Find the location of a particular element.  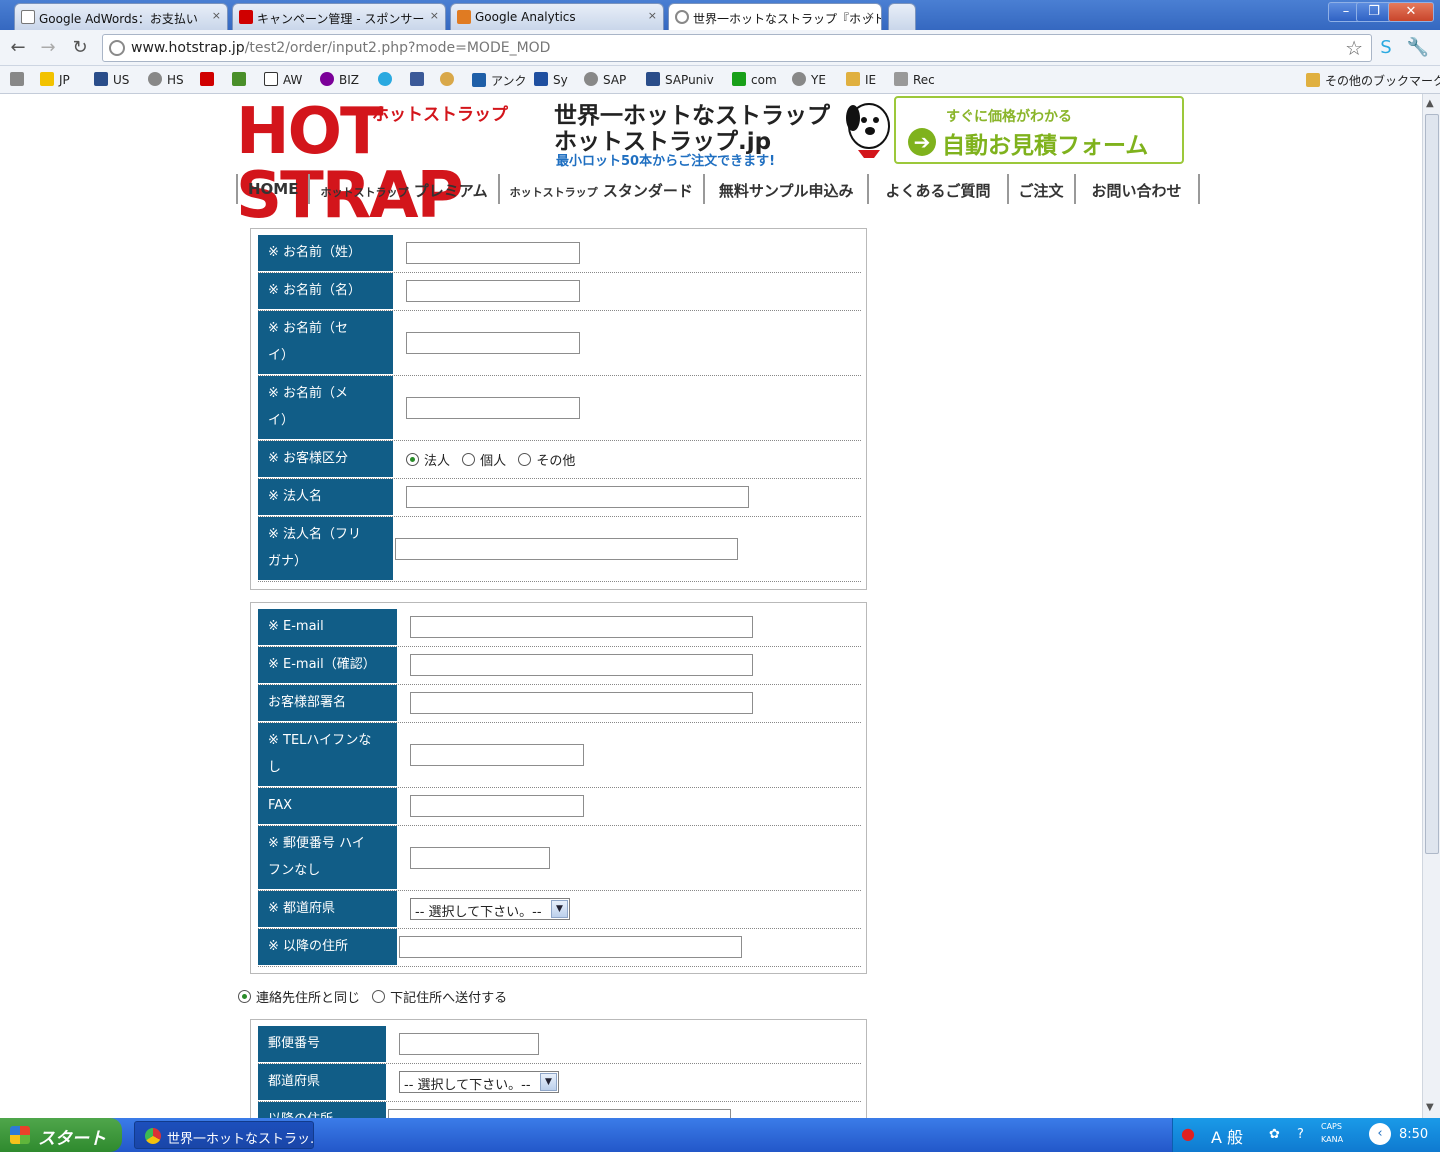

company-kana-input is located at coordinates (566, 549).